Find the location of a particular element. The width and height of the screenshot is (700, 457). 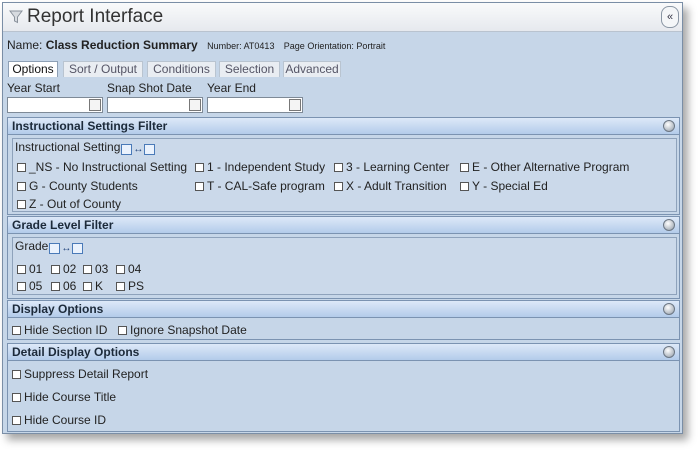

checkbox-label: 1 - Independent Study is located at coordinates (266, 167).